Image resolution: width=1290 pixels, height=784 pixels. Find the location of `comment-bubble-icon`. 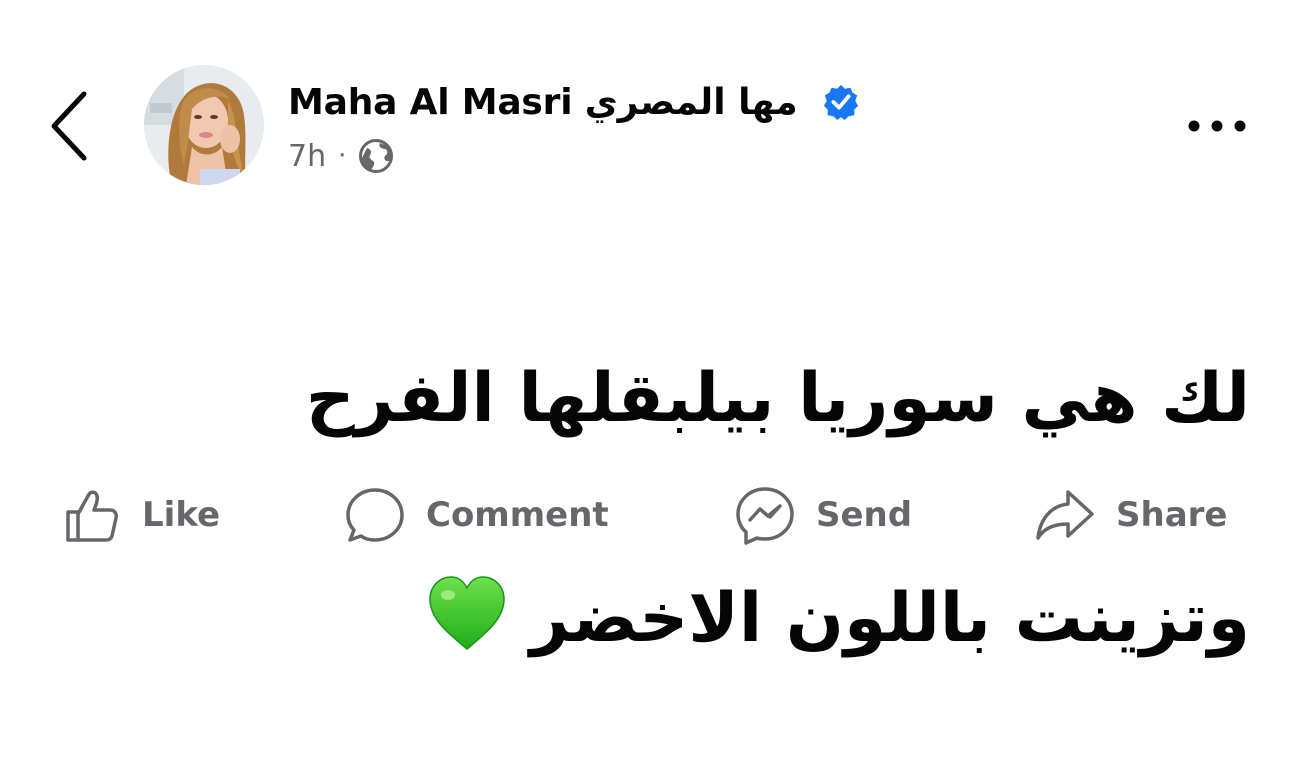

comment-bubble-icon is located at coordinates (375, 515).